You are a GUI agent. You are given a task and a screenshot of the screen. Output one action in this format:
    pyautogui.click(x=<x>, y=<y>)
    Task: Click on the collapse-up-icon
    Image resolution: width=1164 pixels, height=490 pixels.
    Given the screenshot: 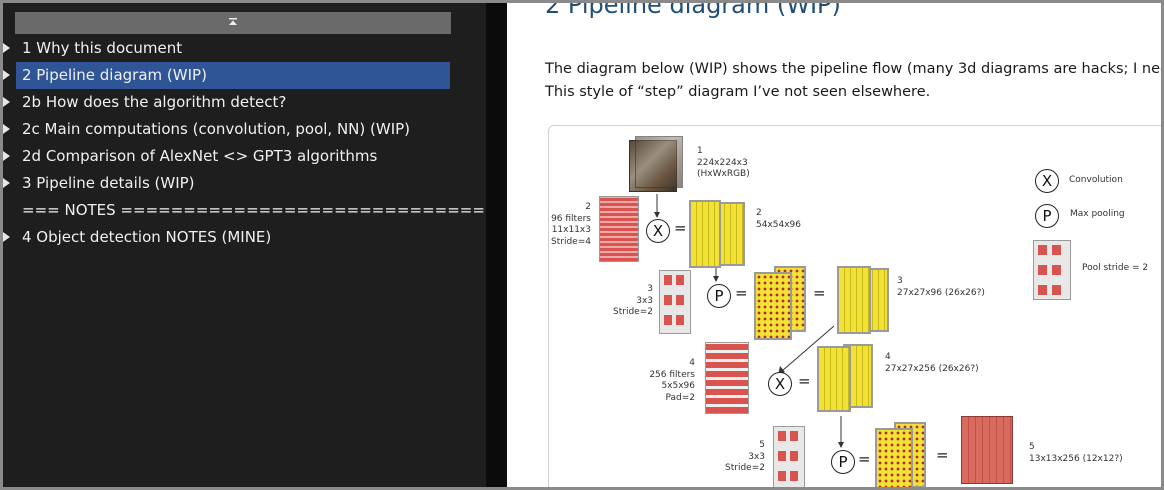 What is the action you would take?
    pyautogui.click(x=233, y=22)
    